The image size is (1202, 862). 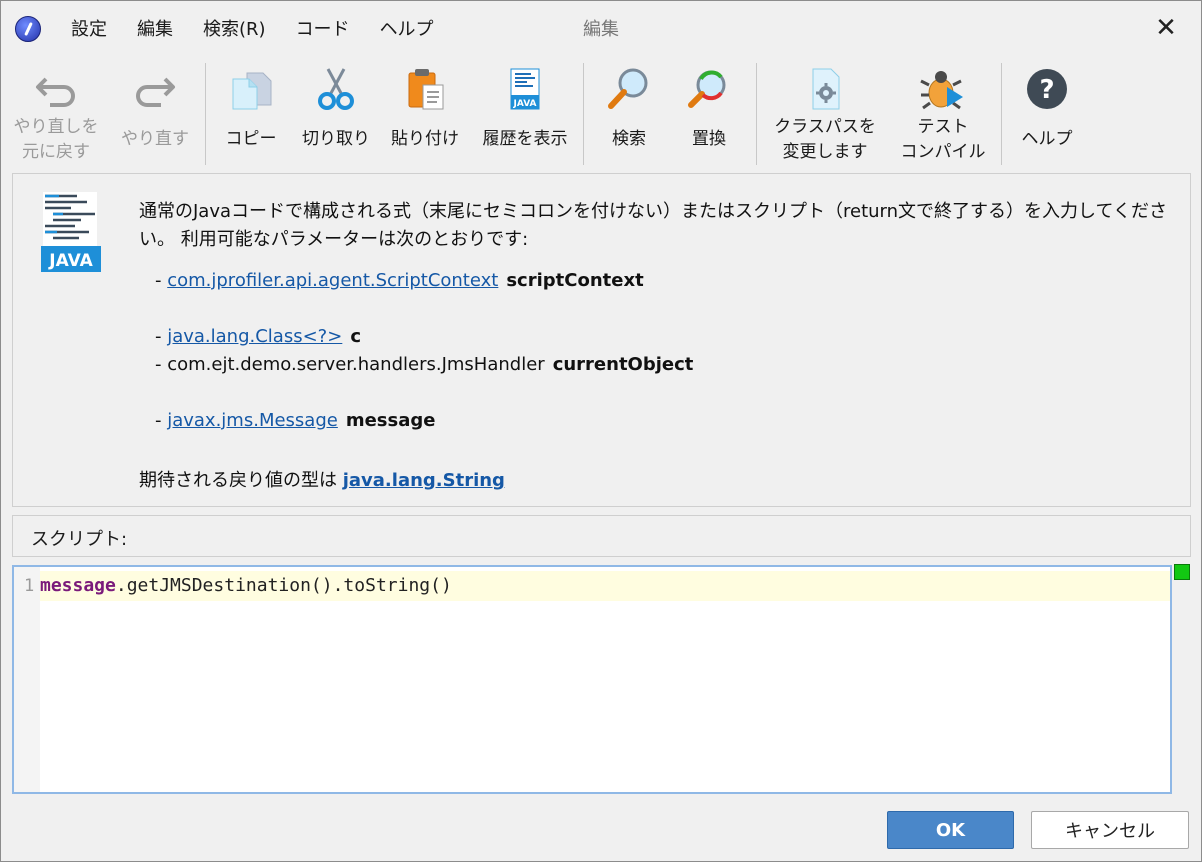 What do you see at coordinates (155, 113) in the screenshot?
I see `redo-button: やり直す` at bounding box center [155, 113].